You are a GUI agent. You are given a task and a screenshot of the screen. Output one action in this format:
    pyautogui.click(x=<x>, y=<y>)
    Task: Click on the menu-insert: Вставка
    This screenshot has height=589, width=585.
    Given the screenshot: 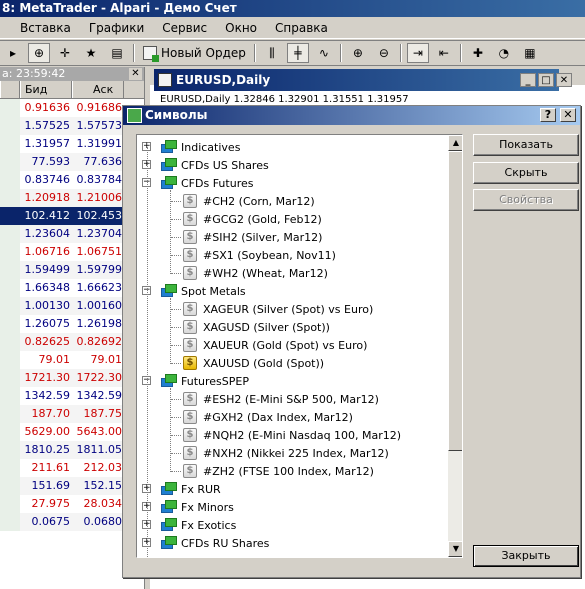 What is the action you would take?
    pyautogui.click(x=40, y=28)
    